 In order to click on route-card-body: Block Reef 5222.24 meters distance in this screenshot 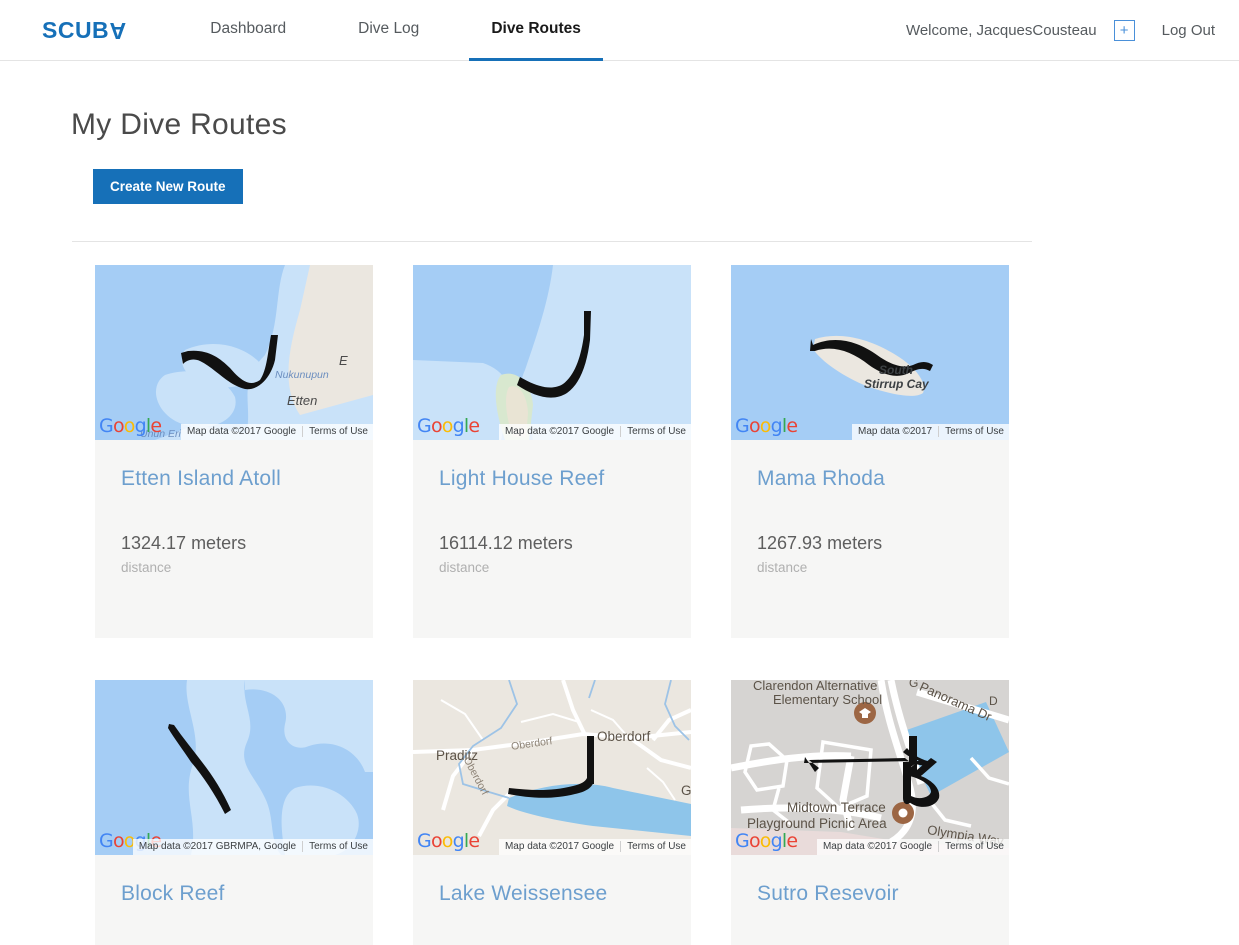, I will do `click(234, 900)`.